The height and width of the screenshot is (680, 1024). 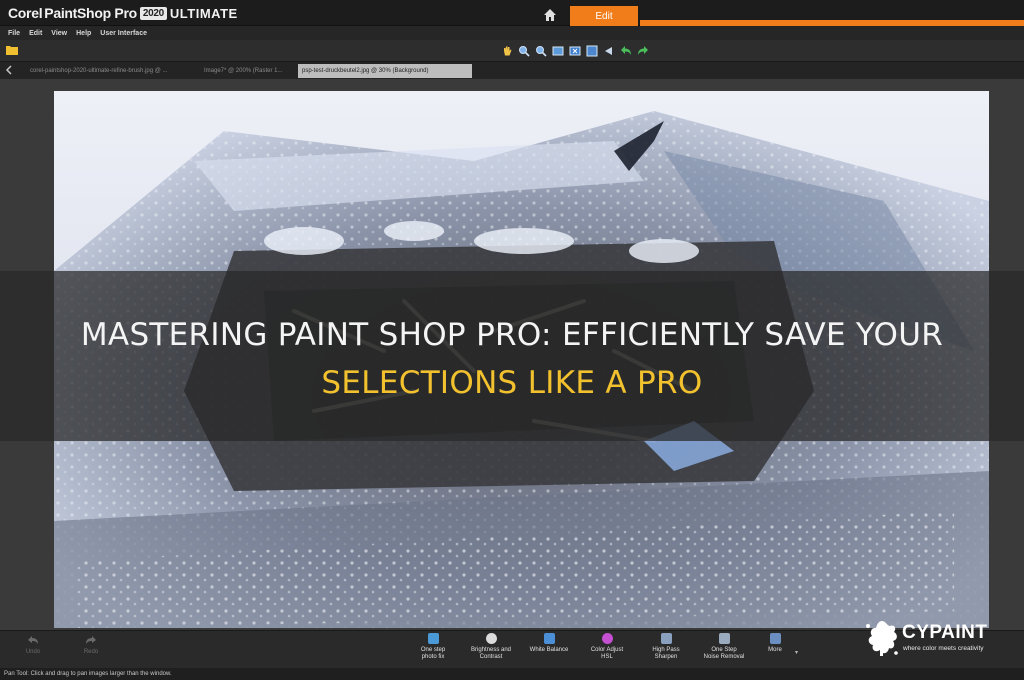 I want to click on logo-brand: Corel, so click(x=25, y=13).